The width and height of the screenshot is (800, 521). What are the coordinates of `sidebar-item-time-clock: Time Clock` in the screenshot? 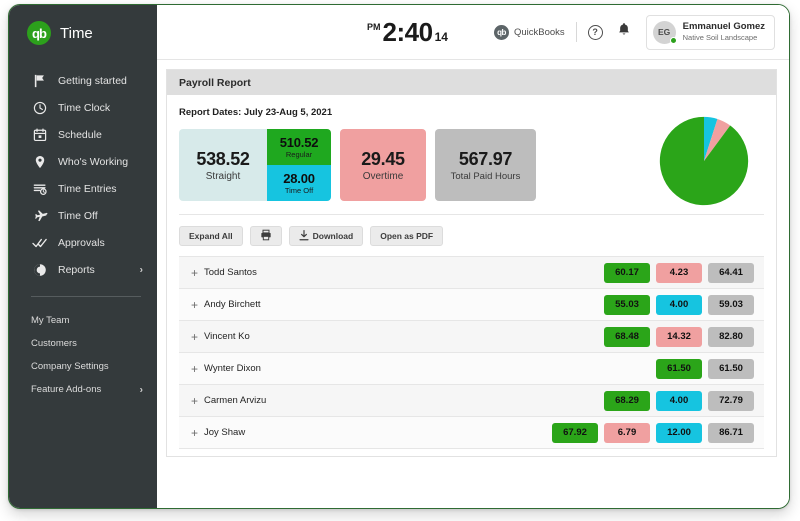 It's located at (83, 107).